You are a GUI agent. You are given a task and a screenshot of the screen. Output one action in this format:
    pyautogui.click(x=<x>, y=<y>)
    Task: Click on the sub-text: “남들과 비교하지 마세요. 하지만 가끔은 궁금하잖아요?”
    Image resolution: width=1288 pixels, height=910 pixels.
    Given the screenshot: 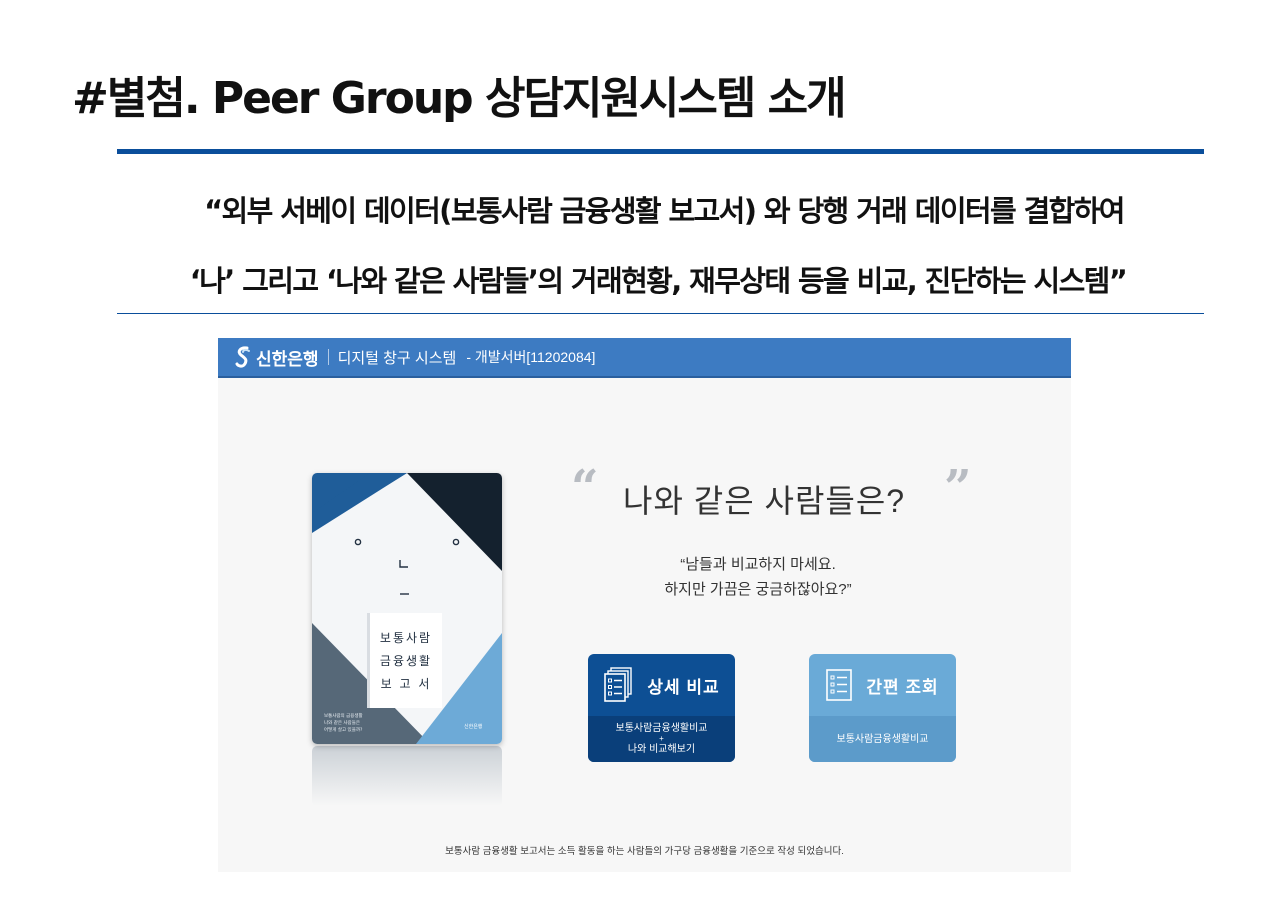 What is the action you would take?
    pyautogui.click(x=758, y=577)
    